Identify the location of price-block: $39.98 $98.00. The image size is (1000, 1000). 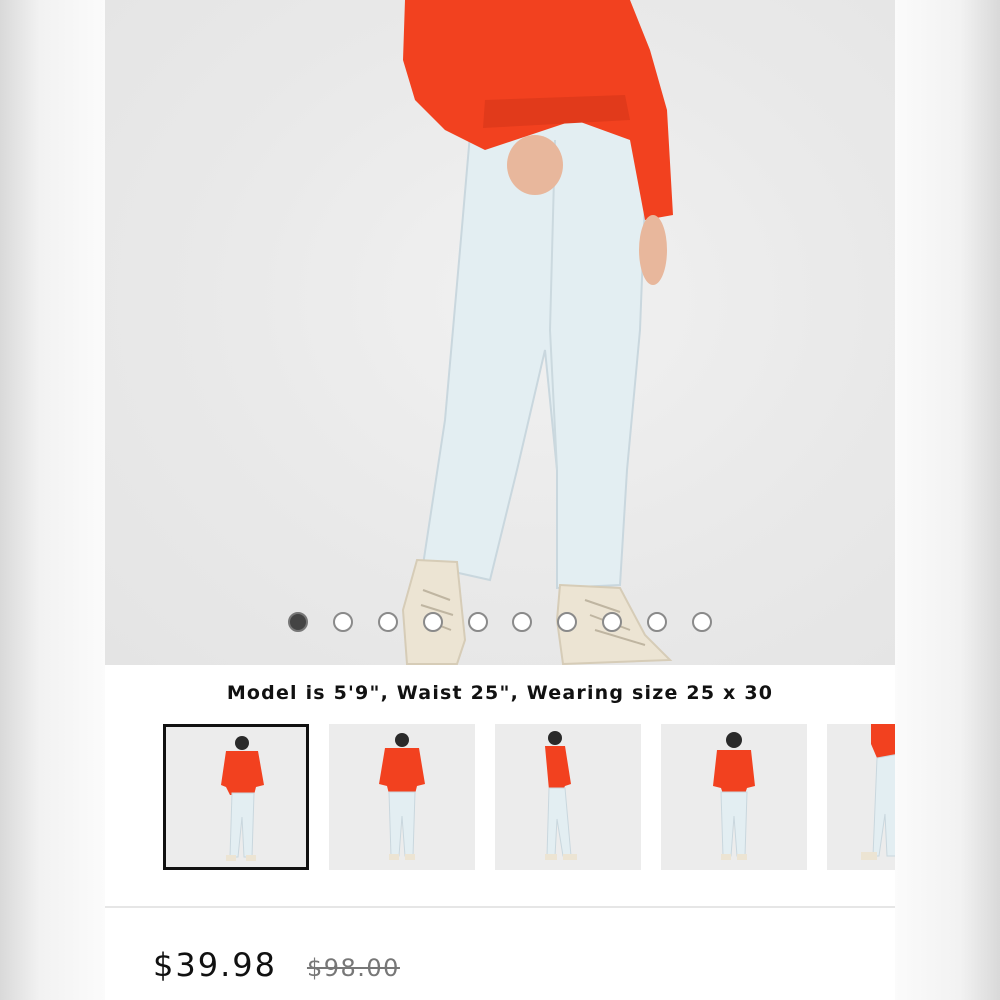
(276, 971).